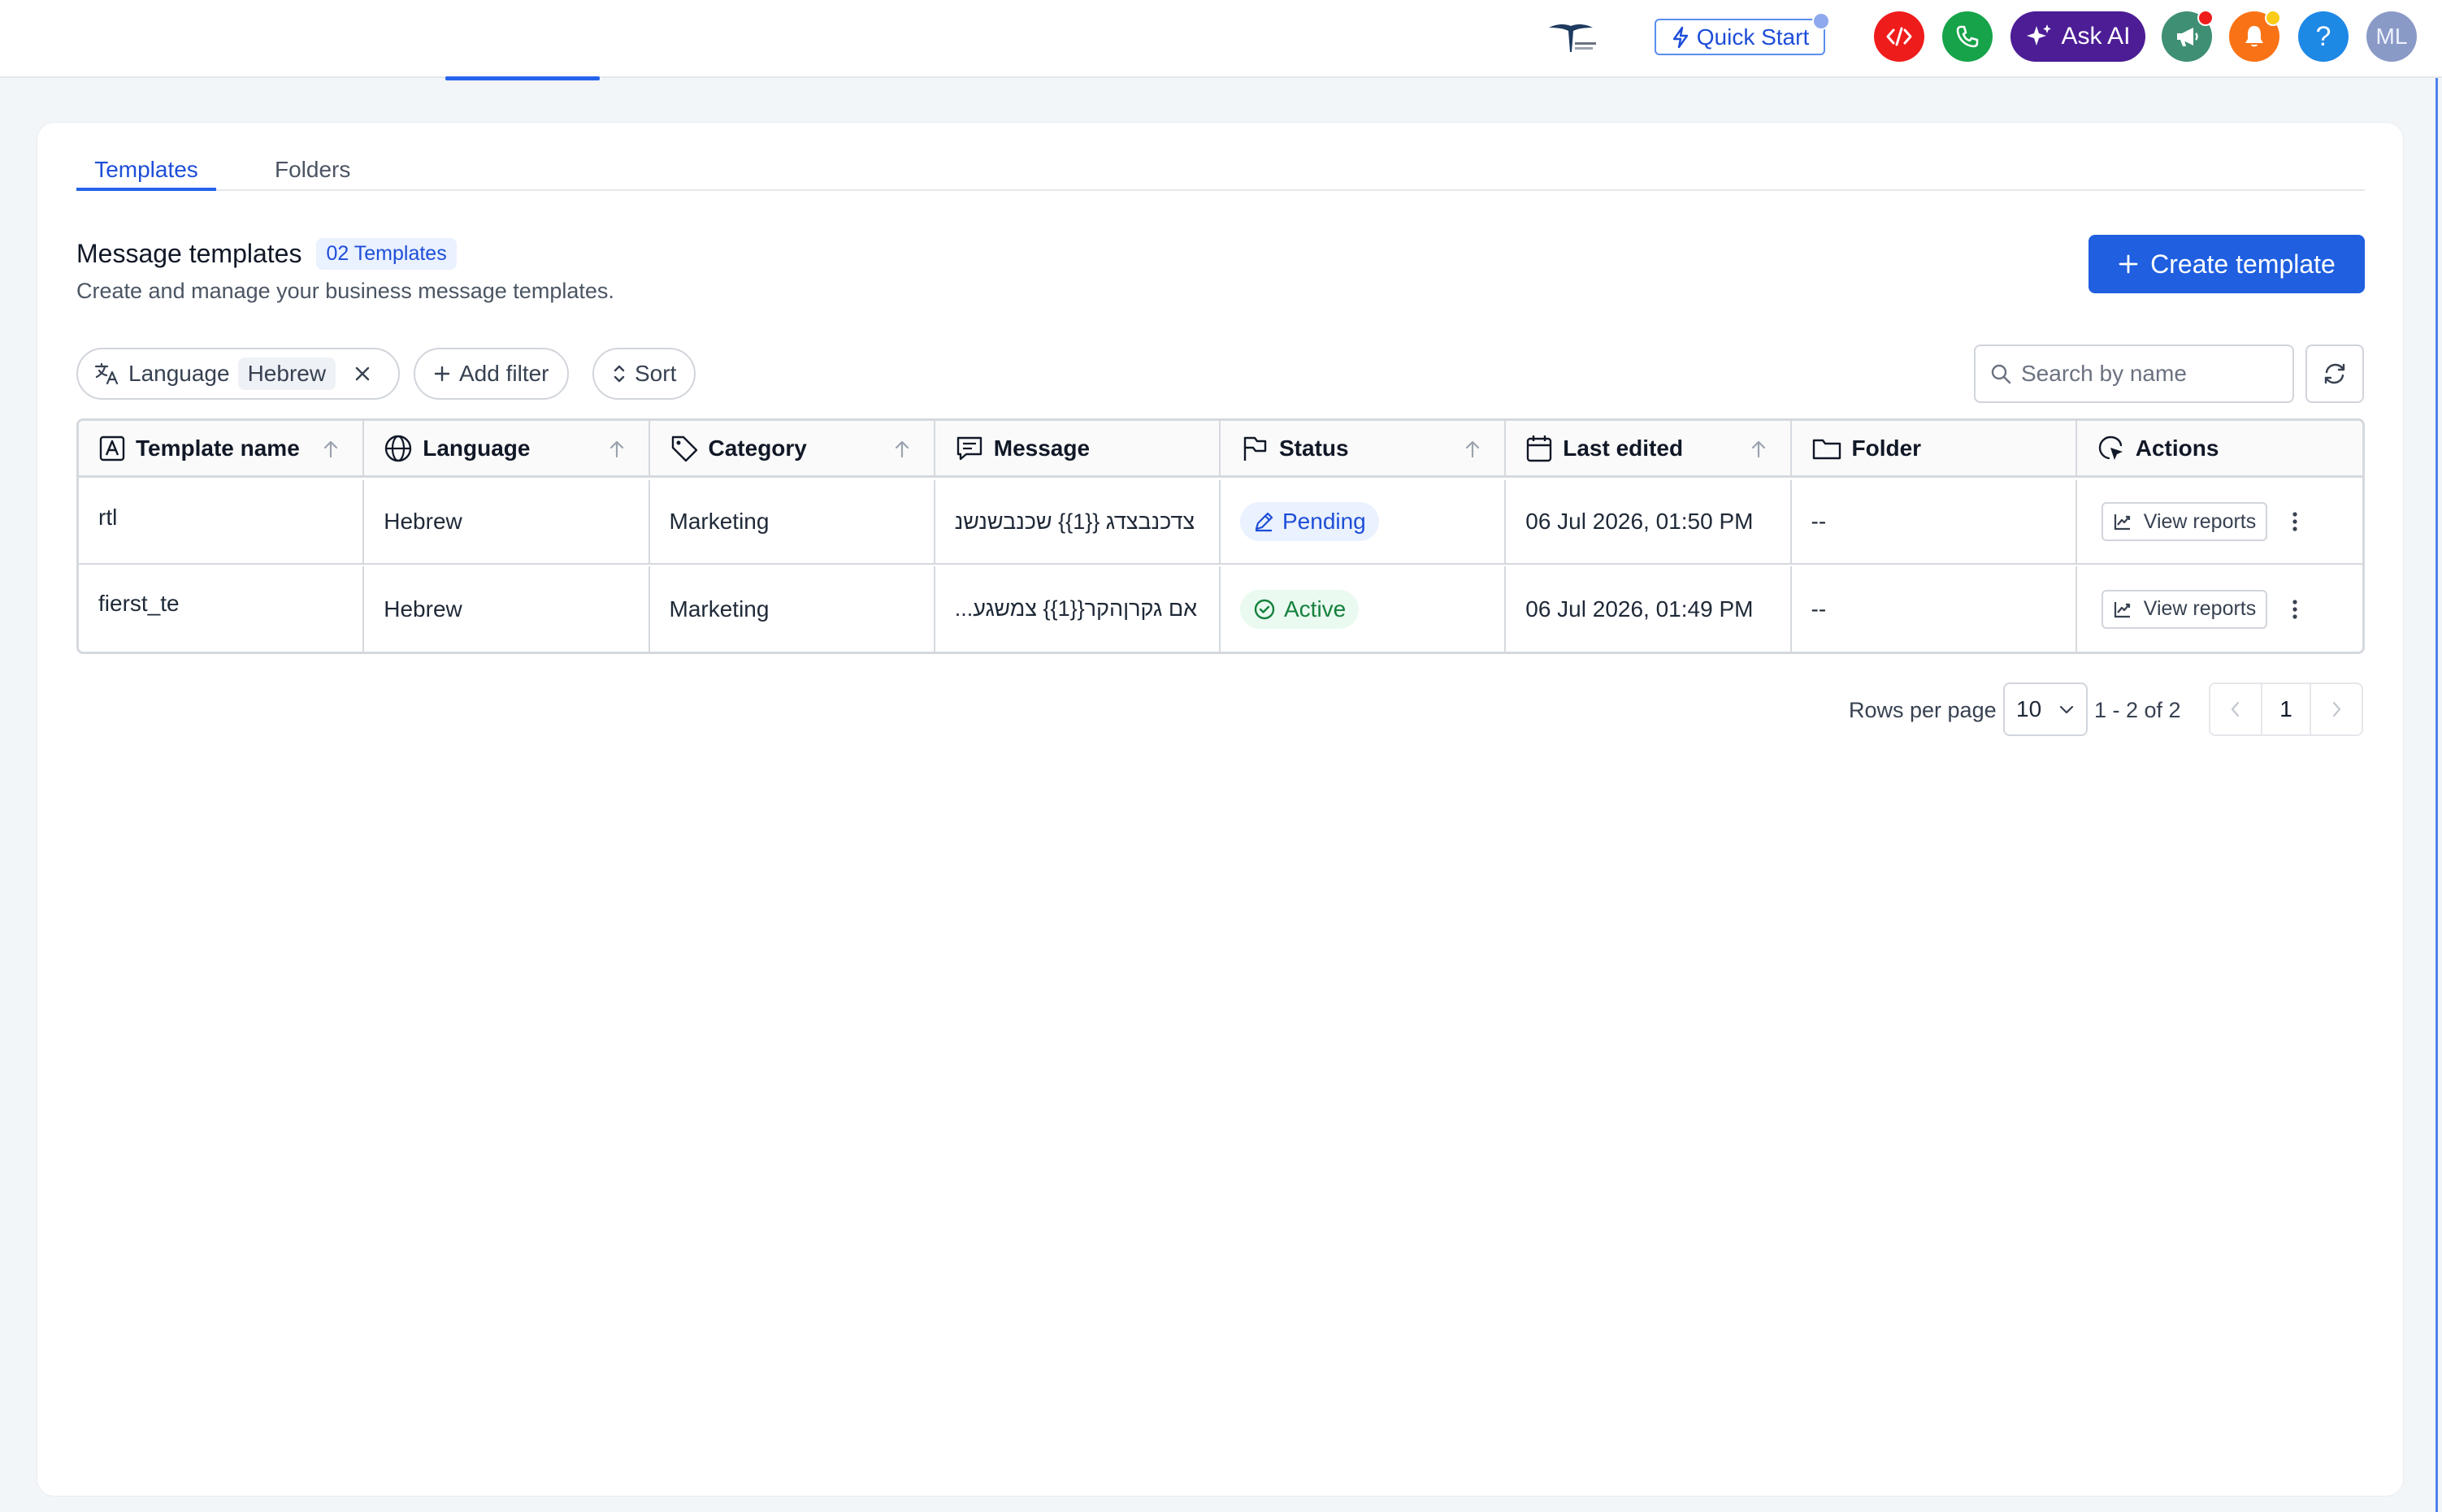 The image size is (2442, 1512). Describe the element at coordinates (522, 78) in the screenshot. I see `active-nav-indicator` at that location.